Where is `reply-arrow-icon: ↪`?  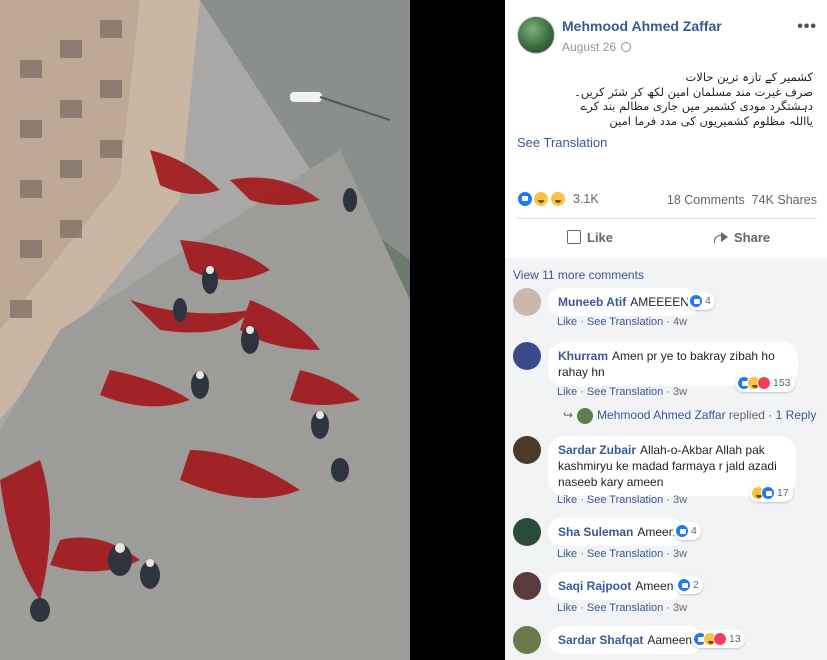
reply-arrow-icon: ↪ is located at coordinates (568, 415).